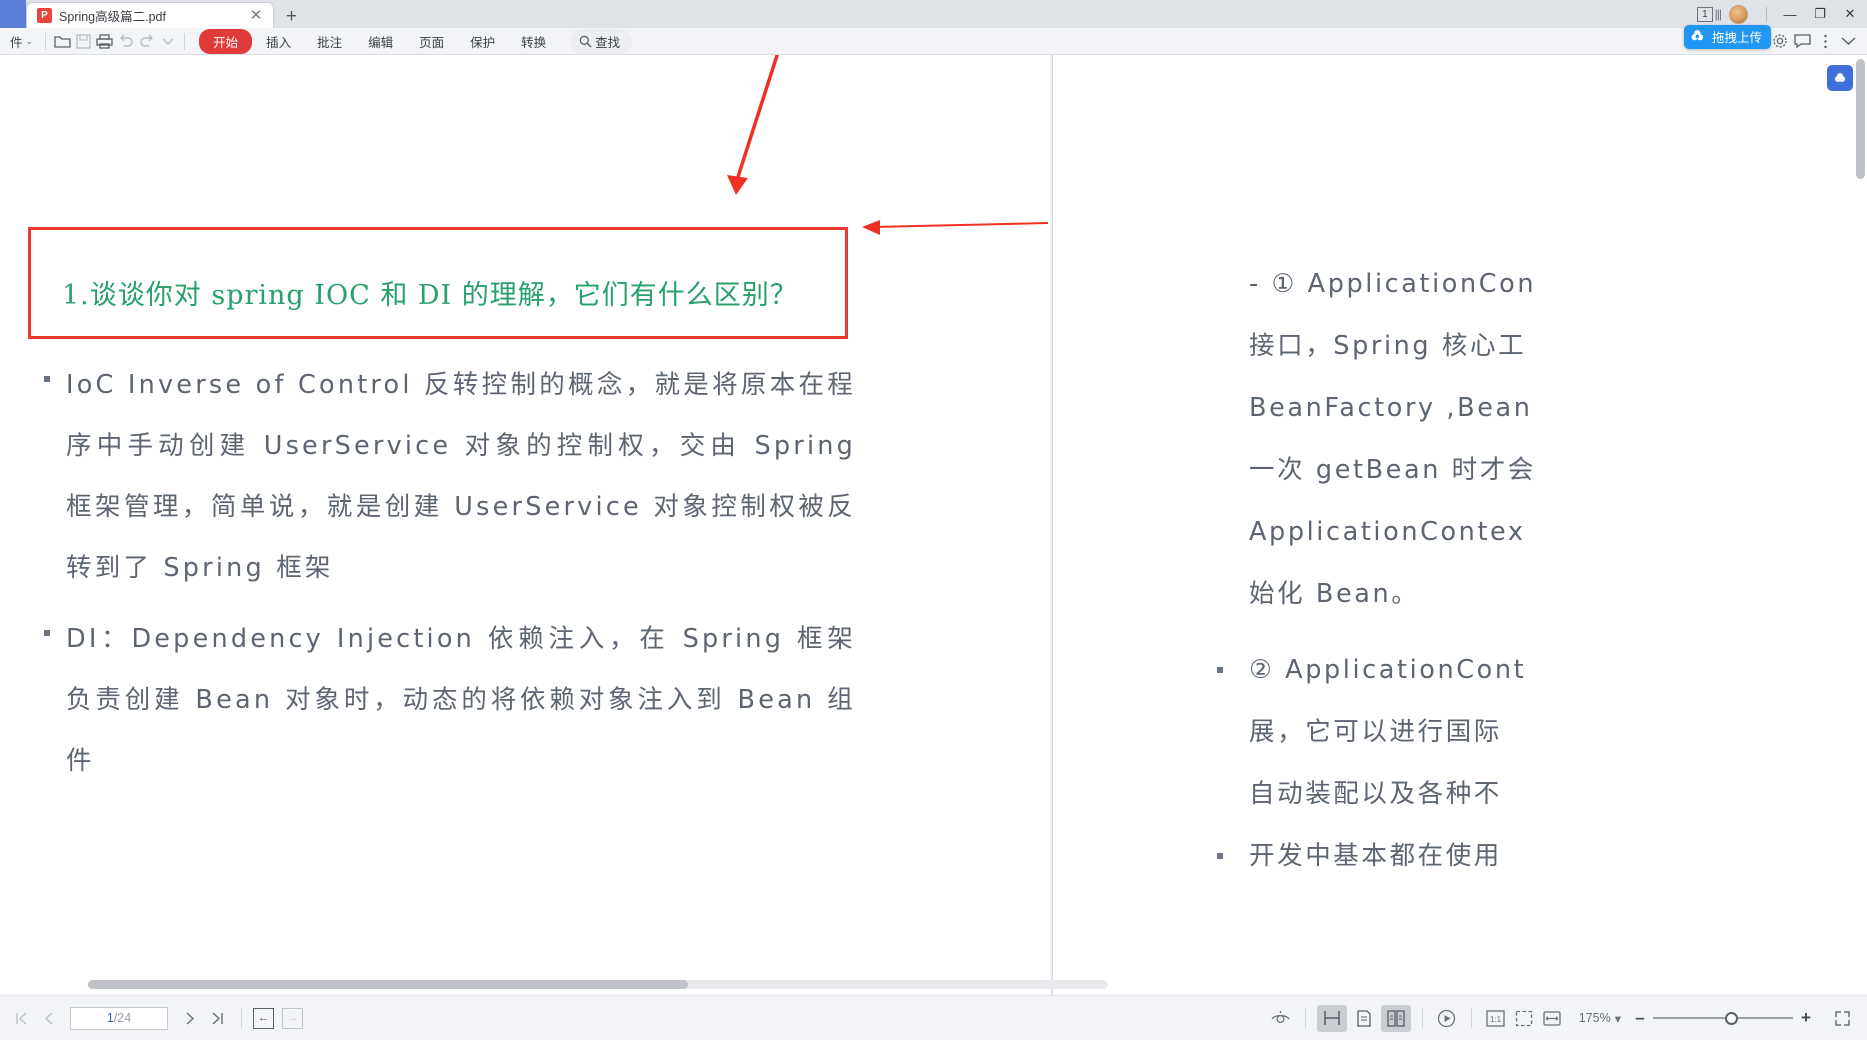 Image resolution: width=1867 pixels, height=1040 pixels. I want to click on fit-actual-size-button: 1:1, so click(1496, 1018).